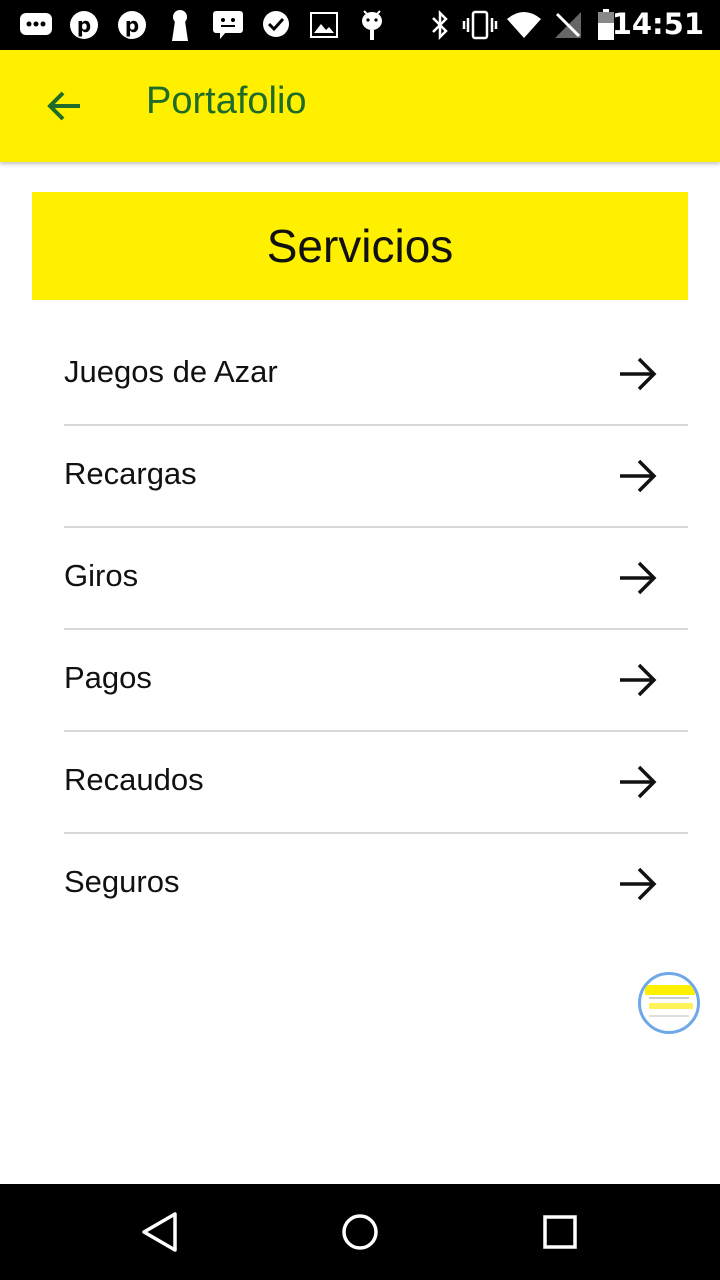 The width and height of the screenshot is (720, 1280). I want to click on home-circle-icon, so click(360, 1232).